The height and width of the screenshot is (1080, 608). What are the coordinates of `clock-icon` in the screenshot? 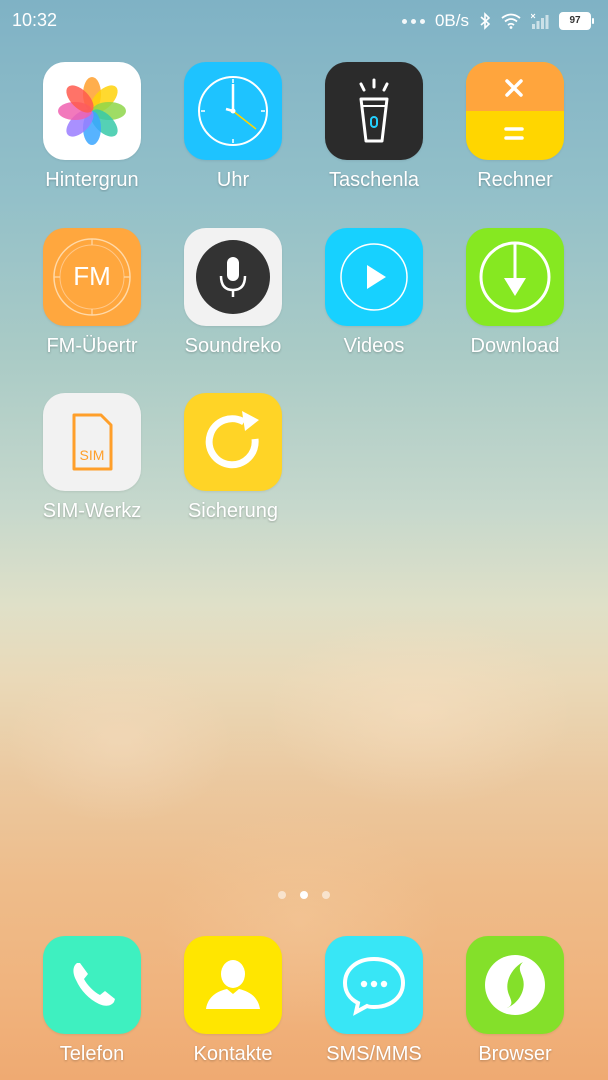 It's located at (233, 111).